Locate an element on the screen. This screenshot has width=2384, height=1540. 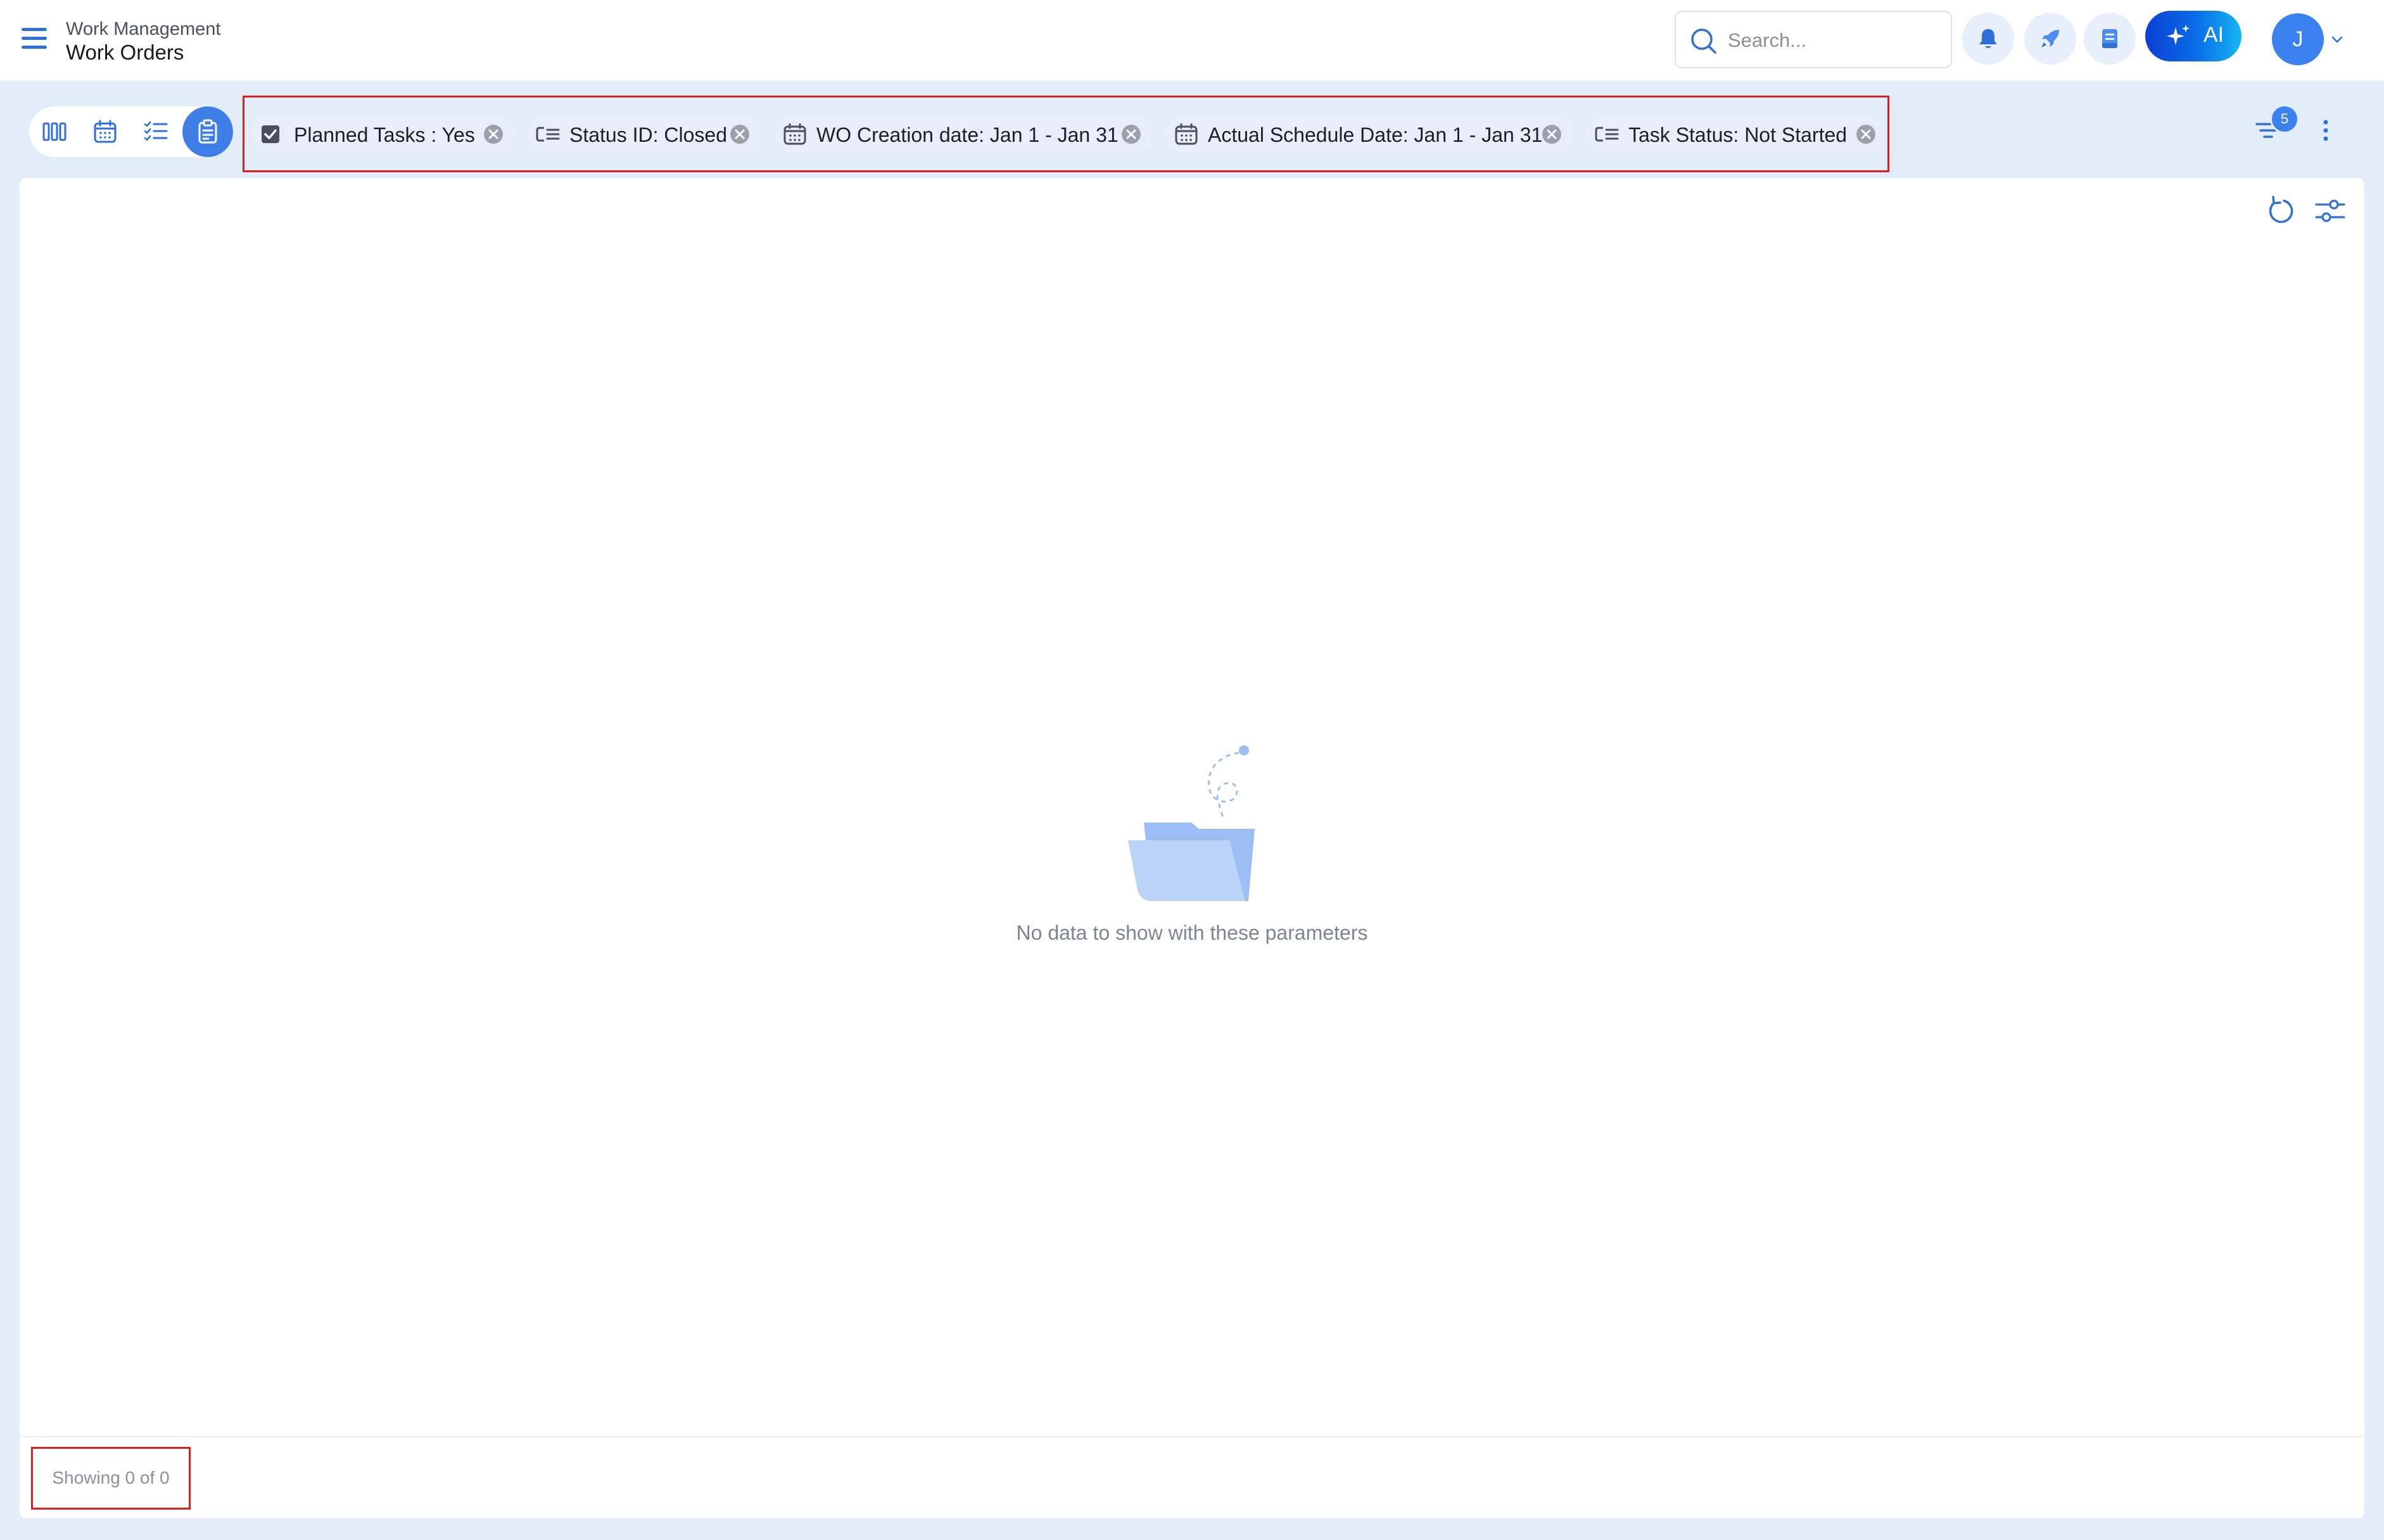
columns-icon is located at coordinates (54, 131).